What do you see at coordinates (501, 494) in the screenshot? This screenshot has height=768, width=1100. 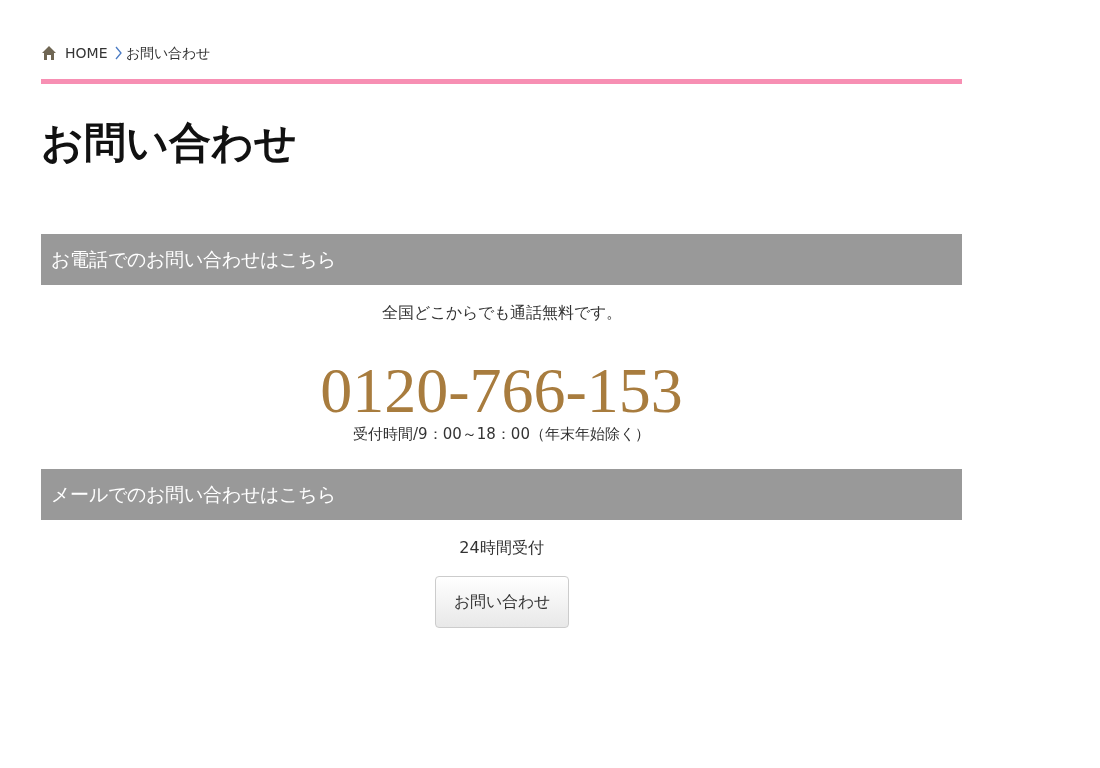 I see `section-heading: メールでのお問い合わせはこちら` at bounding box center [501, 494].